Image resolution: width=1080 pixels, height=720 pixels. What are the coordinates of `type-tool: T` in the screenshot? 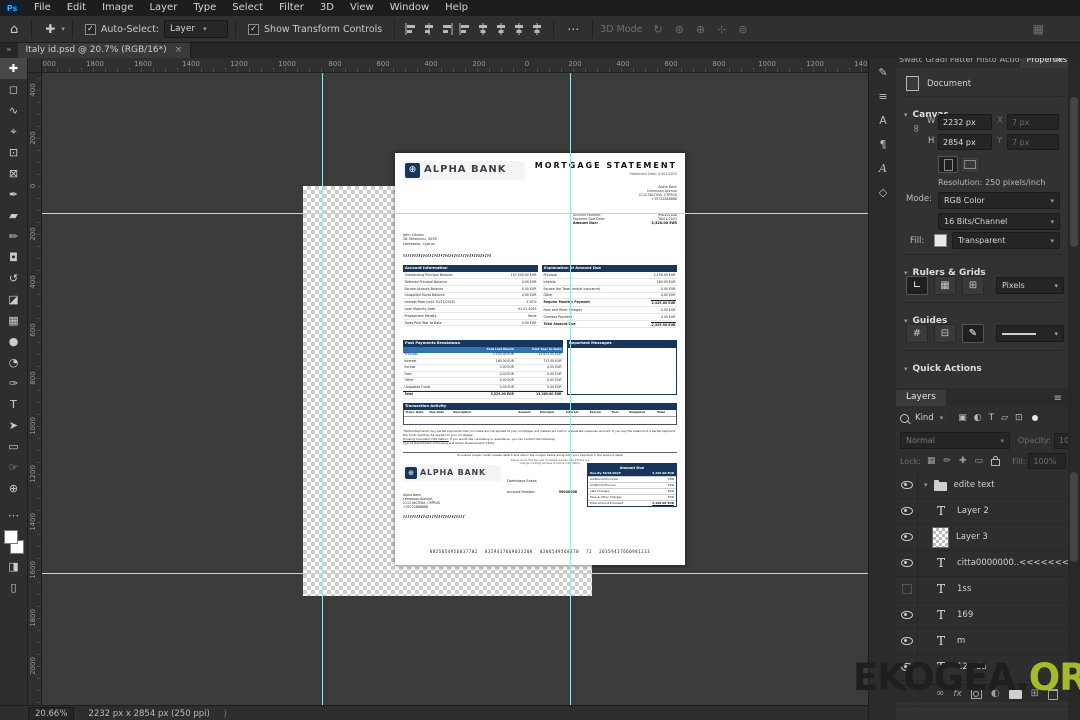 It's located at (13, 404).